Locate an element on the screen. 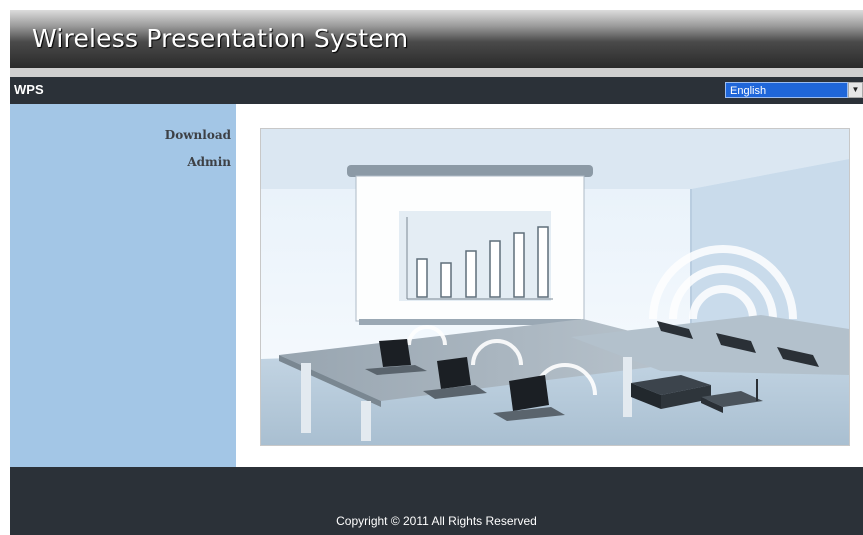 This screenshot has width=863, height=535. language-select: English is located at coordinates (786, 90).